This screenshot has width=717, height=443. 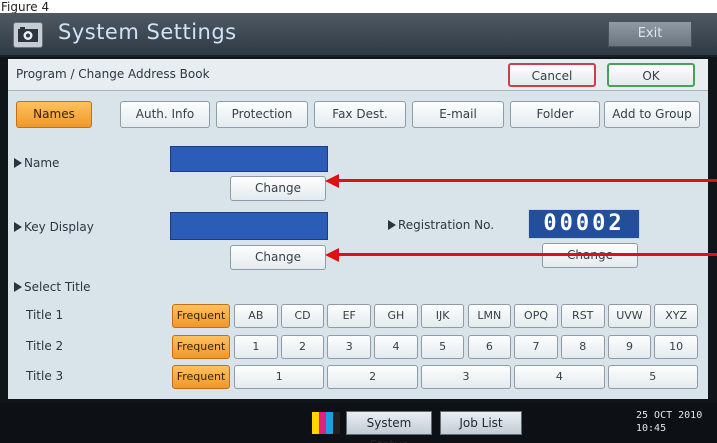 I want to click on cancel-button: Cancel, so click(x=552, y=75).